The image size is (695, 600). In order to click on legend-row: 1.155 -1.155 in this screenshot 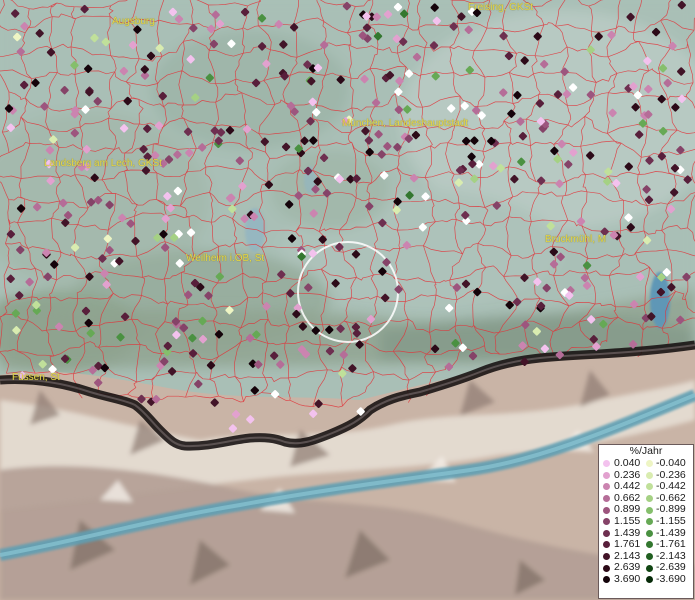, I will do `click(646, 521)`.